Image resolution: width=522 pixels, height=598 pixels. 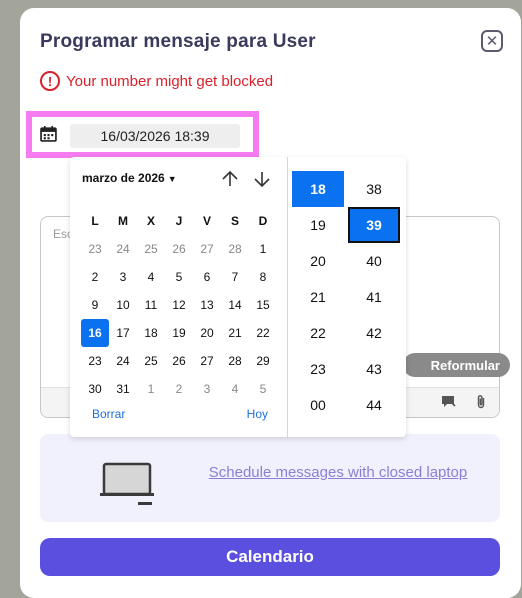 What do you see at coordinates (150, 221) in the screenshot?
I see `weekday-label: X` at bounding box center [150, 221].